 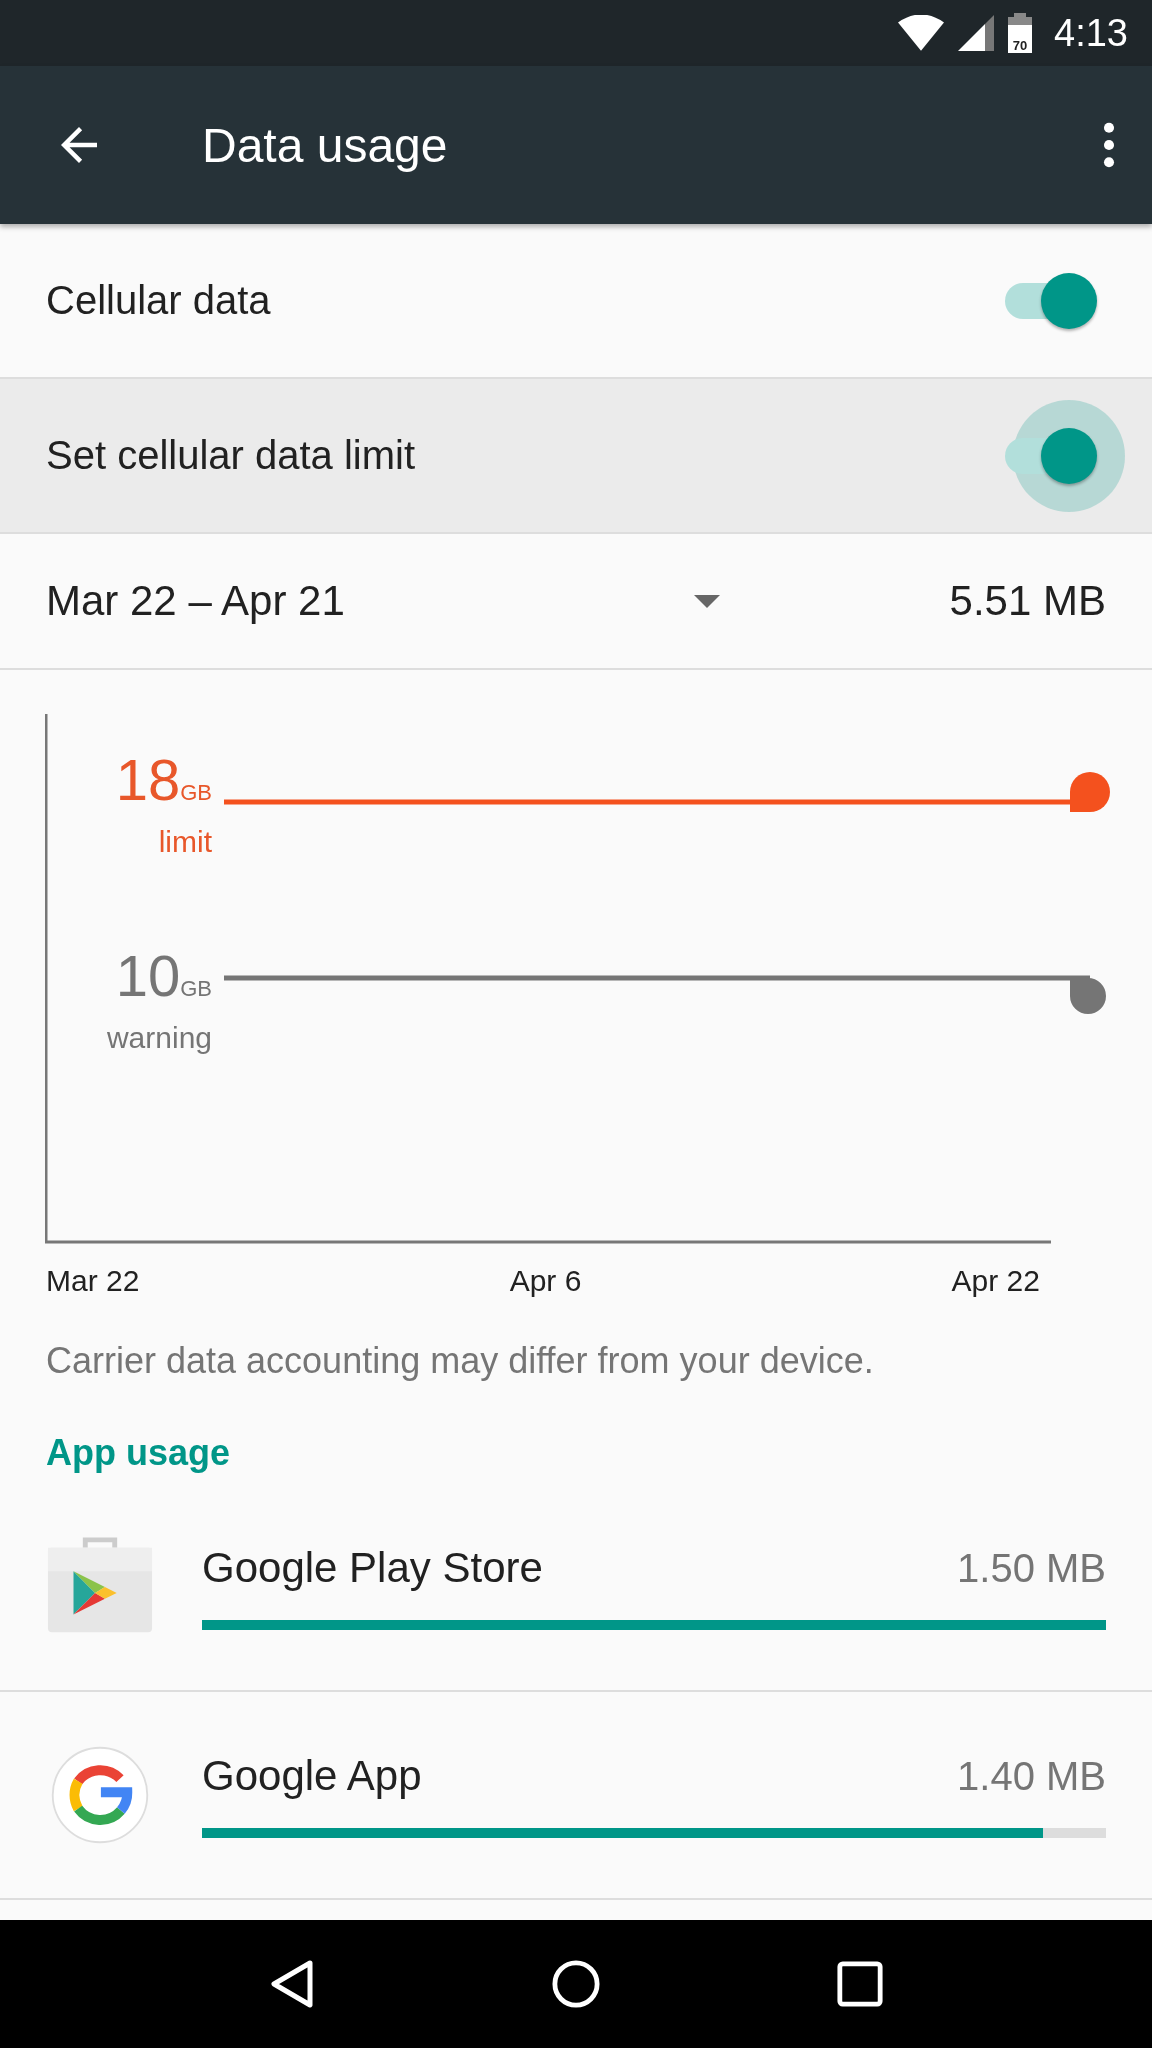 What do you see at coordinates (1031, 1776) in the screenshot?
I see `app-usage-amount: 1.40 MB` at bounding box center [1031, 1776].